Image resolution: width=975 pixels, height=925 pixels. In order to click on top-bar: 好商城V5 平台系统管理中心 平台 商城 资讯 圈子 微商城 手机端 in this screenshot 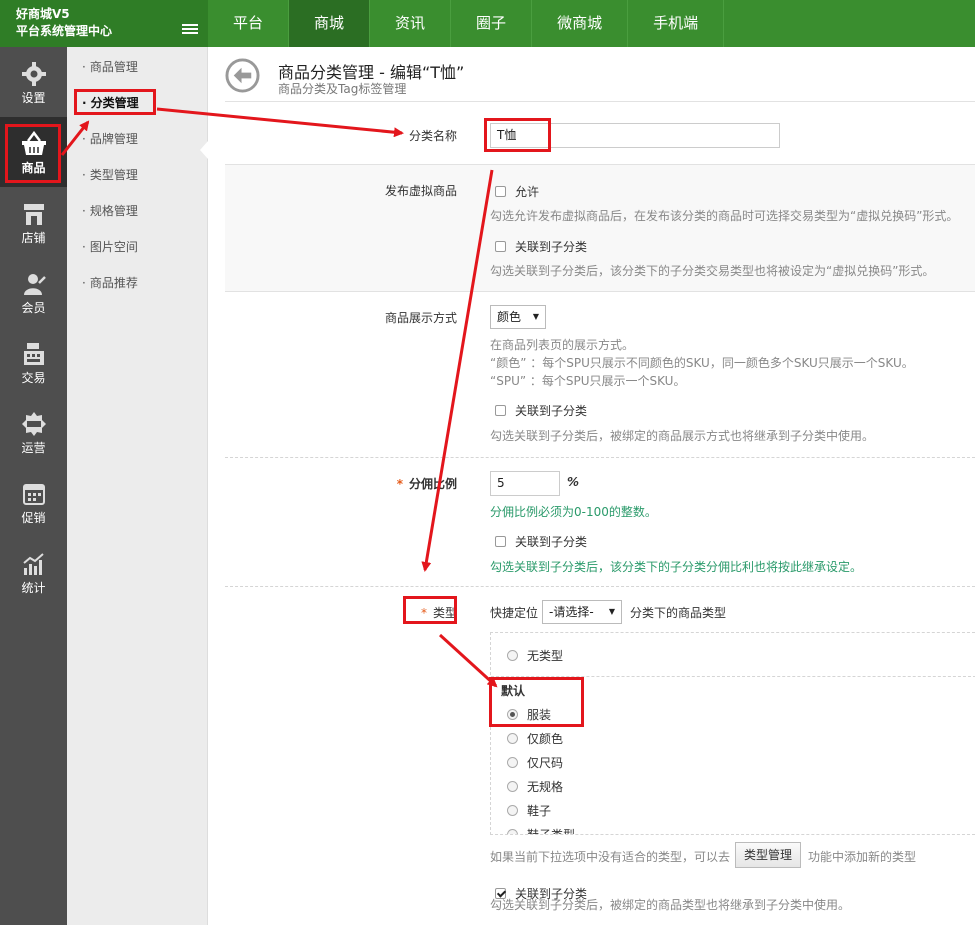, I will do `click(487, 23)`.